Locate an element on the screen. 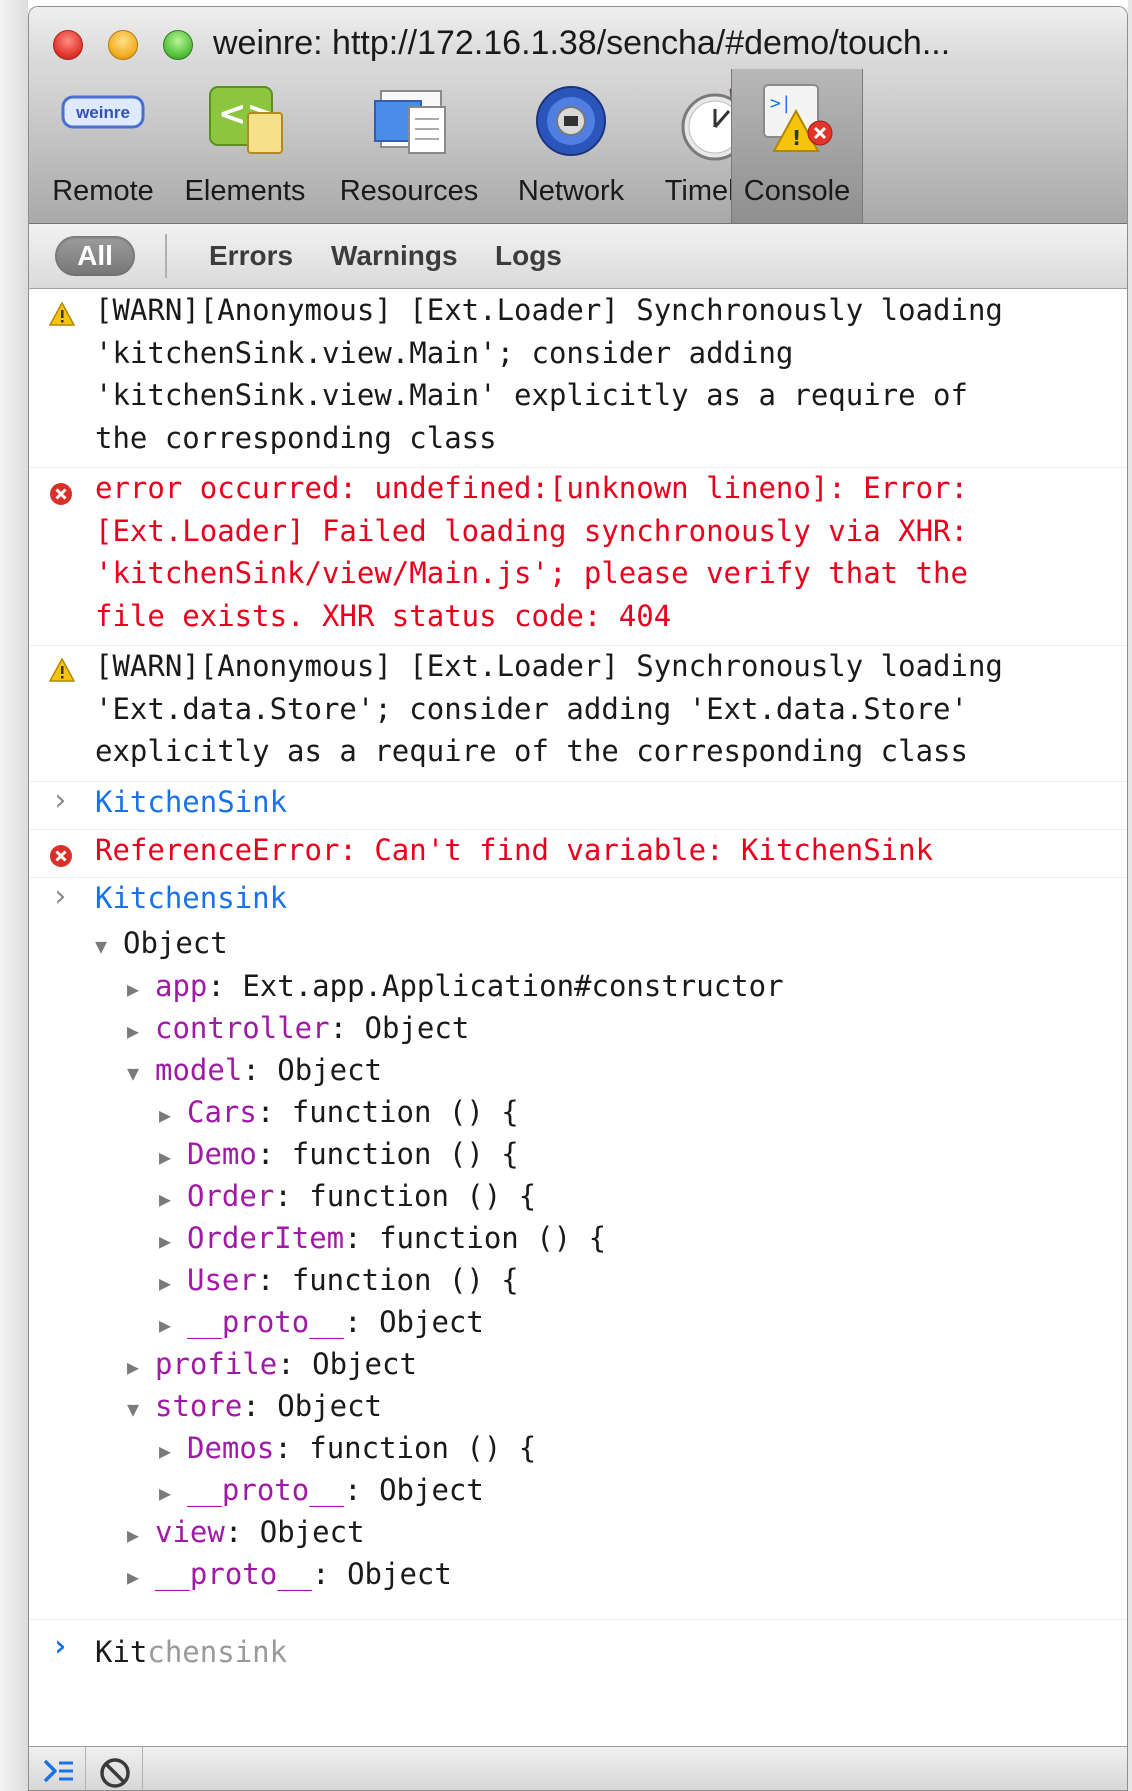 The width and height of the screenshot is (1132, 1791). tree-node-root: ▼ Object is located at coordinates (161, 944).